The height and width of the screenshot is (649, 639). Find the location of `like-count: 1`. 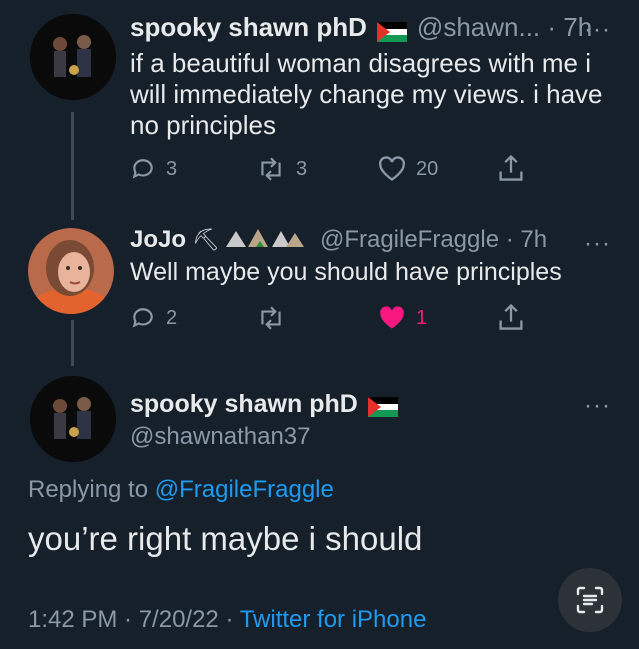

like-count: 1 is located at coordinates (422, 317).